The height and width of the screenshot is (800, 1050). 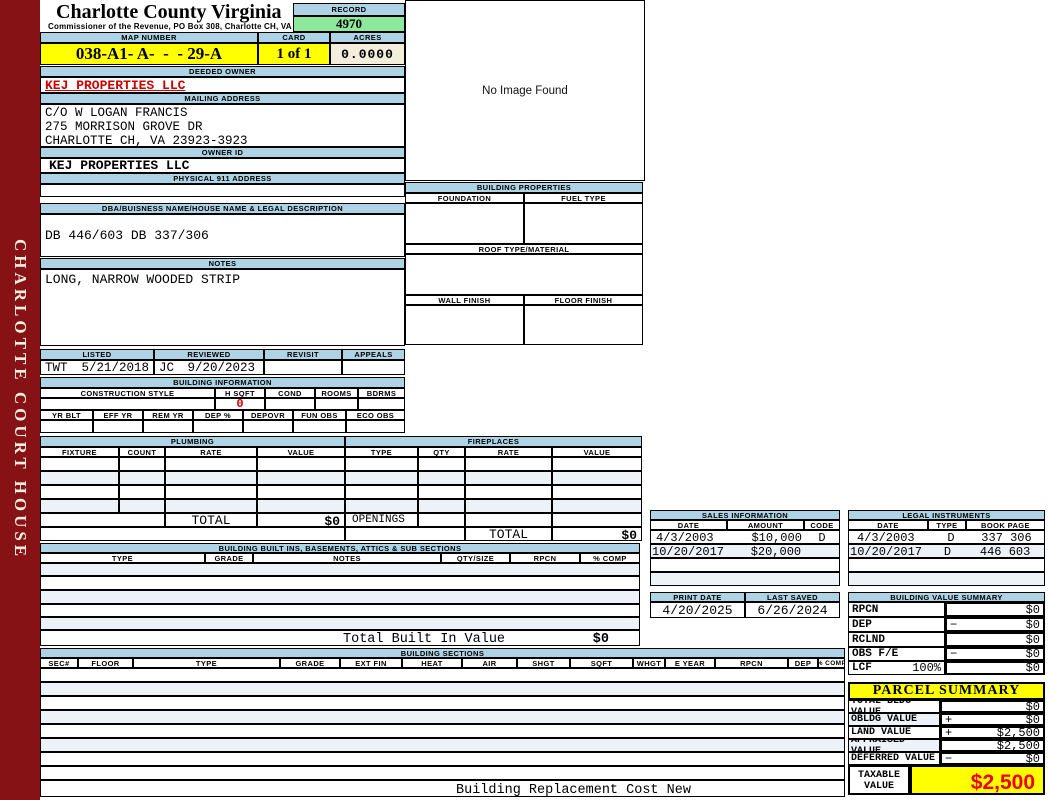 What do you see at coordinates (349, 24) in the screenshot?
I see `record-number: 4970` at bounding box center [349, 24].